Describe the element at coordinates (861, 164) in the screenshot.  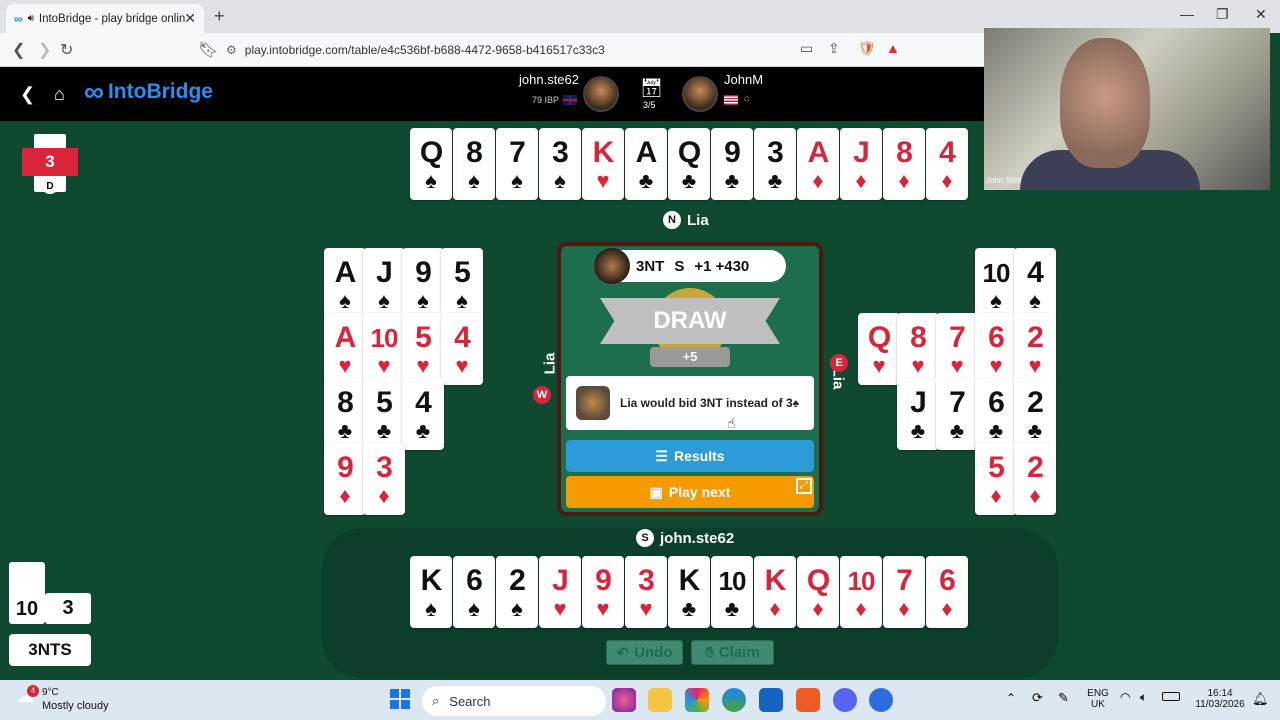
I see `north-card: J ♦` at that location.